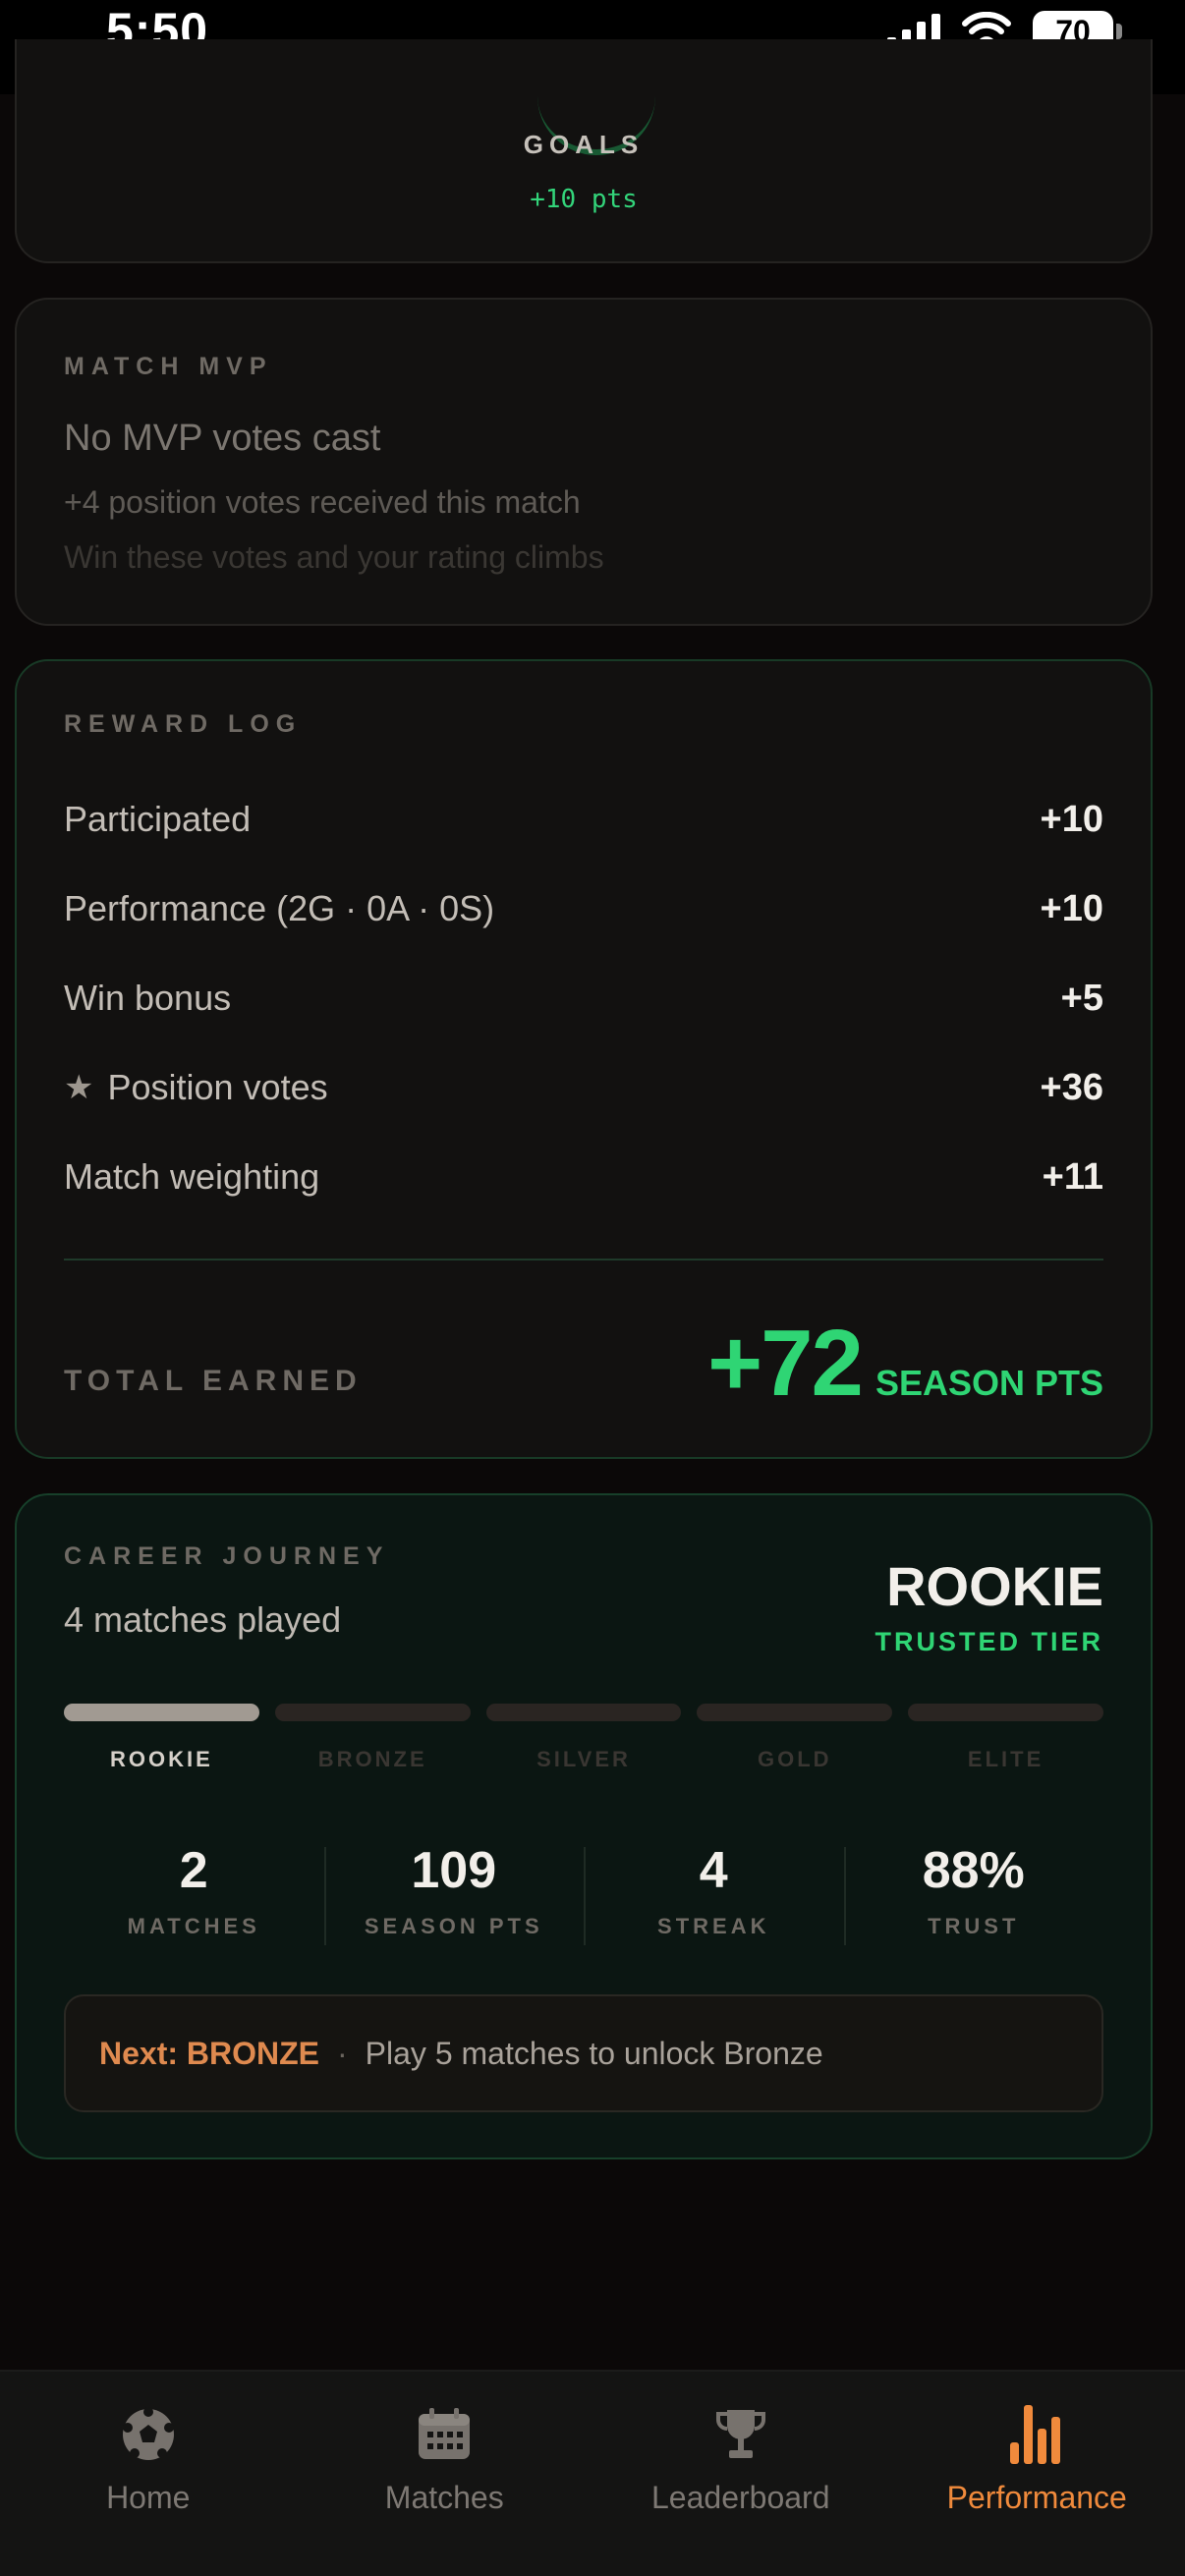 The width and height of the screenshot is (1185, 2576). Describe the element at coordinates (1037, 2497) in the screenshot. I see `nav-label: Performance` at that location.